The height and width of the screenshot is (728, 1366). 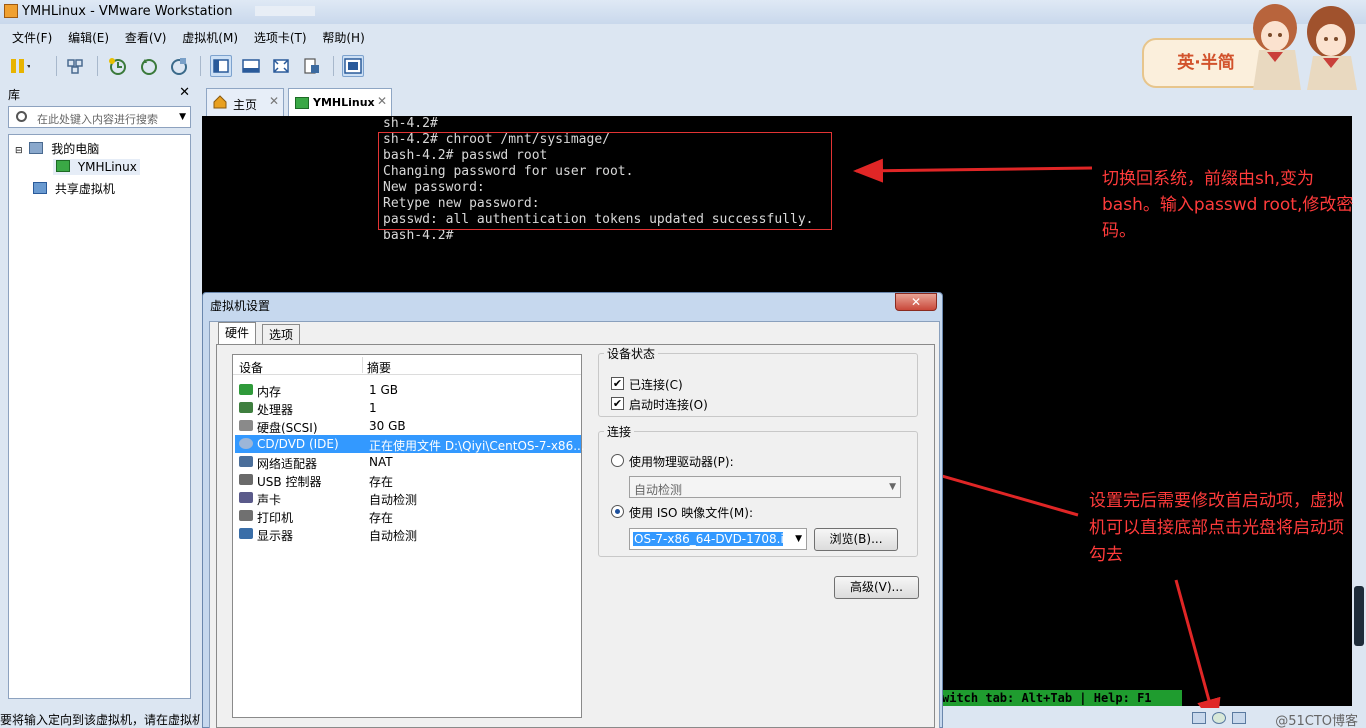 I want to click on status-message: 要将输入定向到该虚拟机，请在虚拟机, so click(x=100, y=720).